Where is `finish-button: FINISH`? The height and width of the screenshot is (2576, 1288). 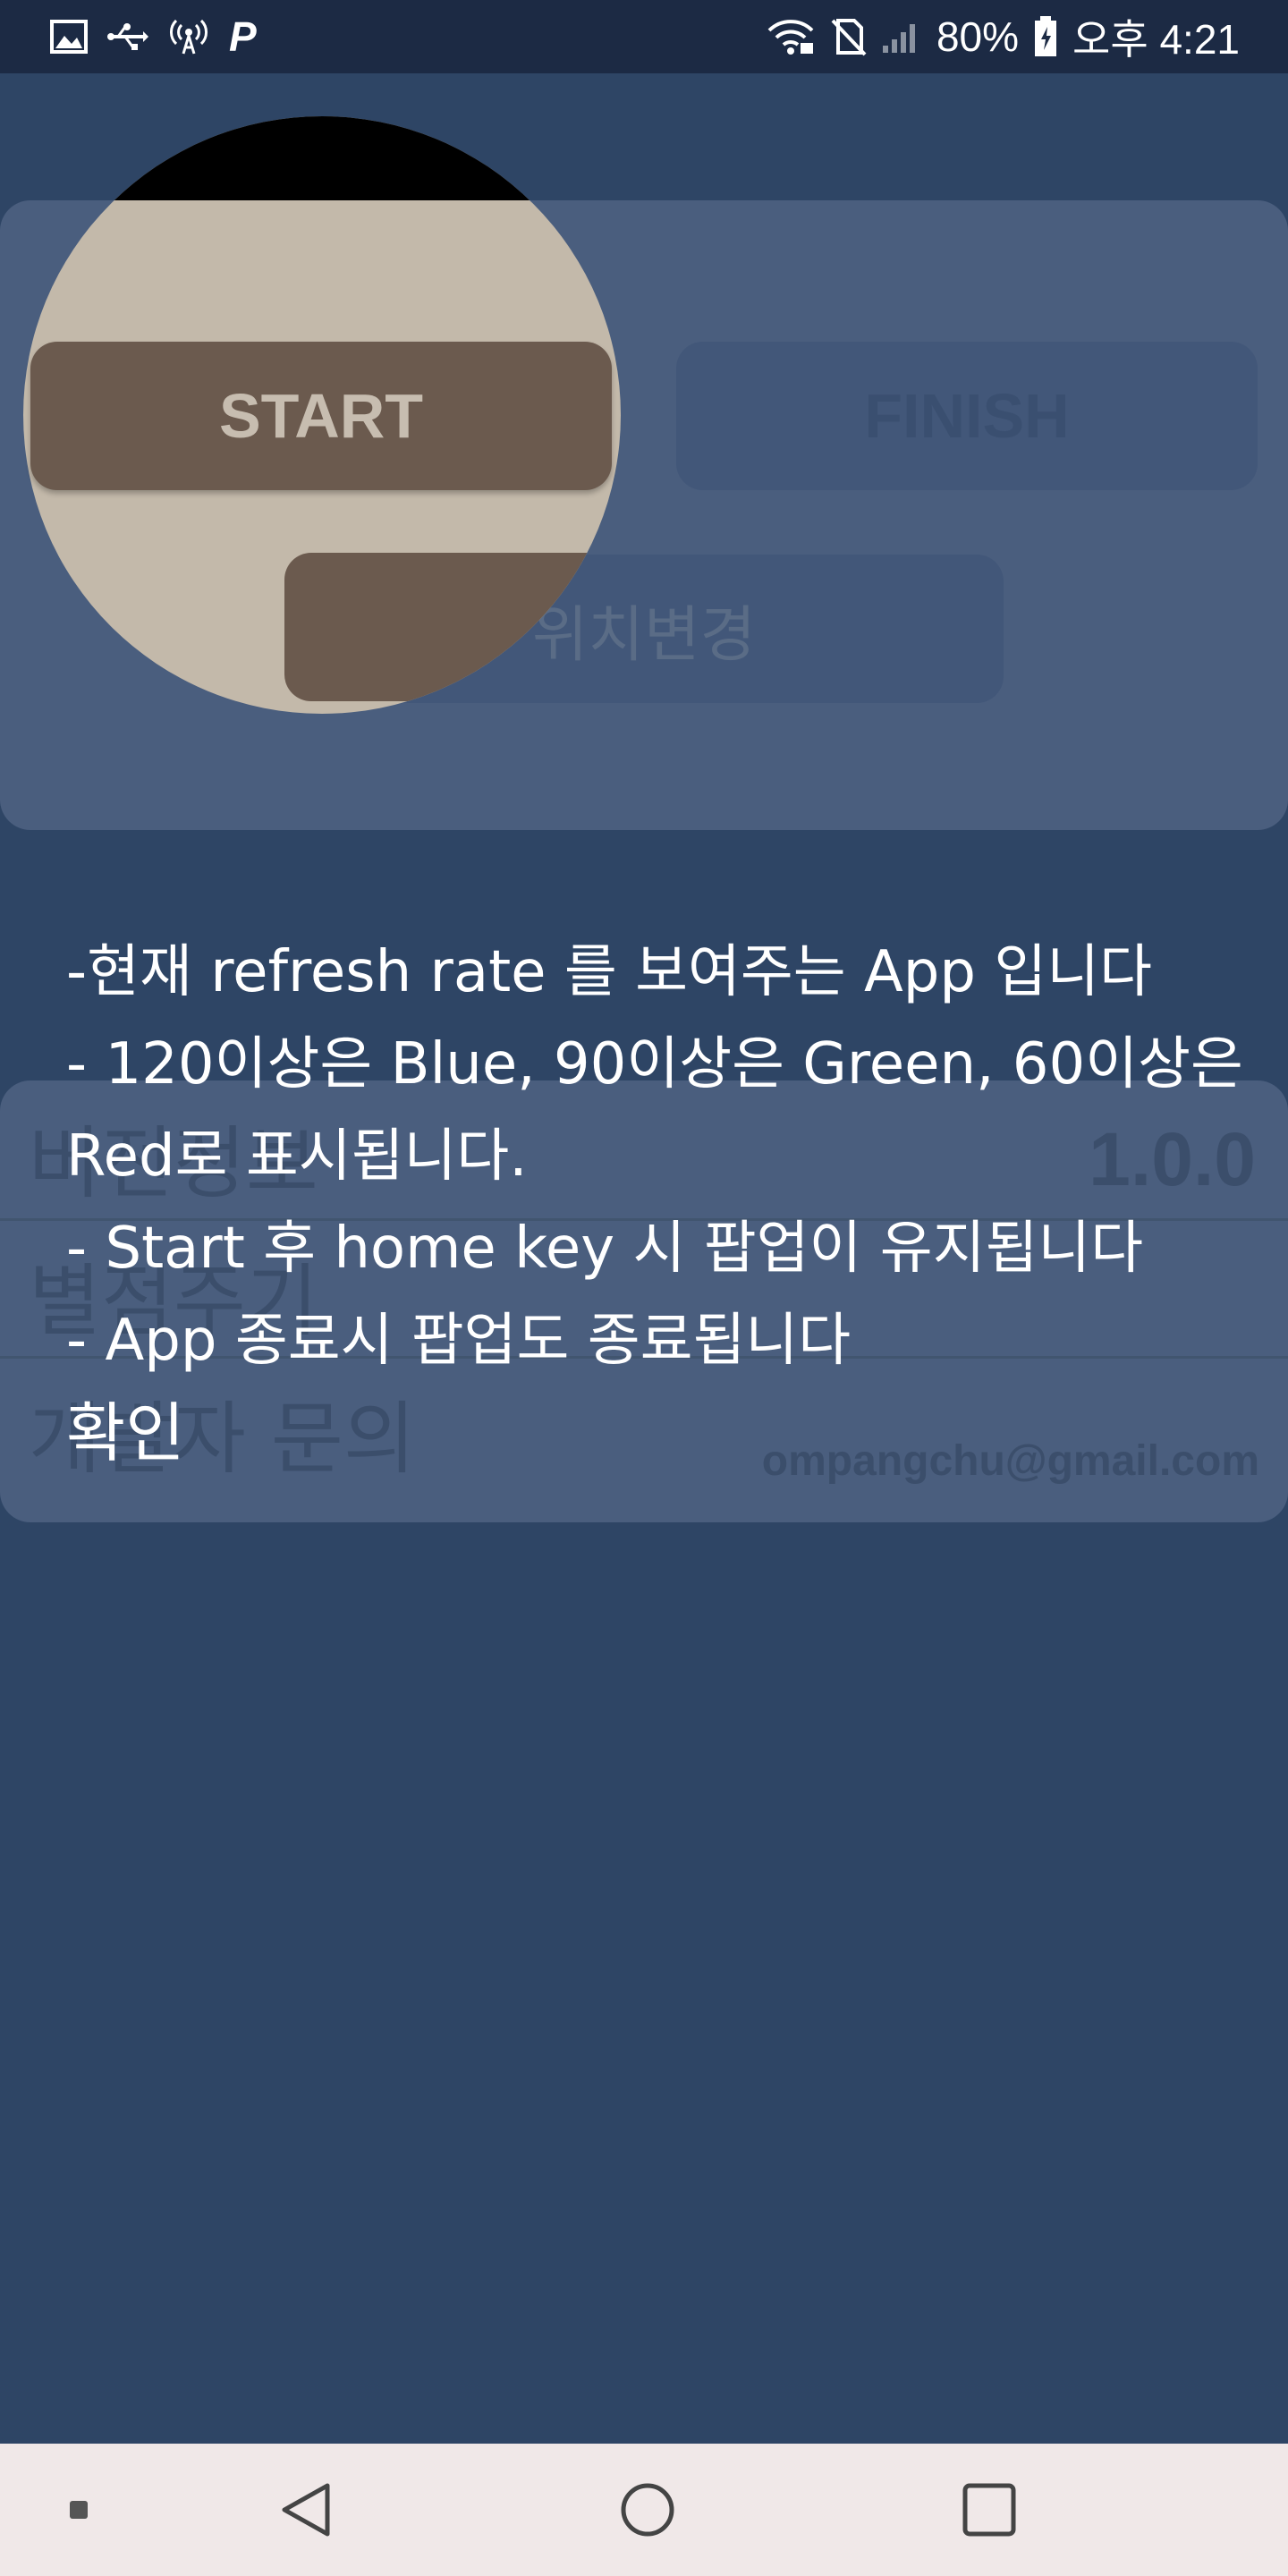 finish-button: FINISH is located at coordinates (967, 416).